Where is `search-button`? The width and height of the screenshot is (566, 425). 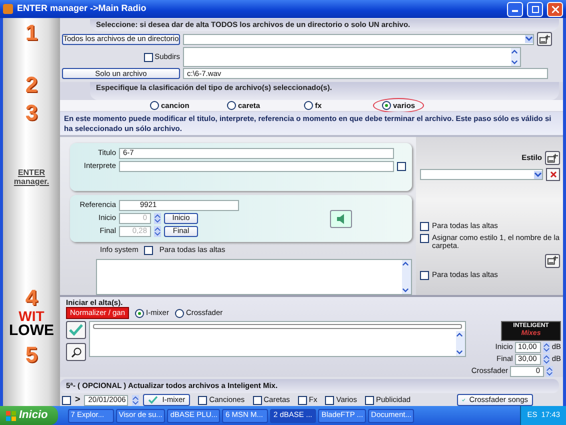
search-button is located at coordinates (76, 352).